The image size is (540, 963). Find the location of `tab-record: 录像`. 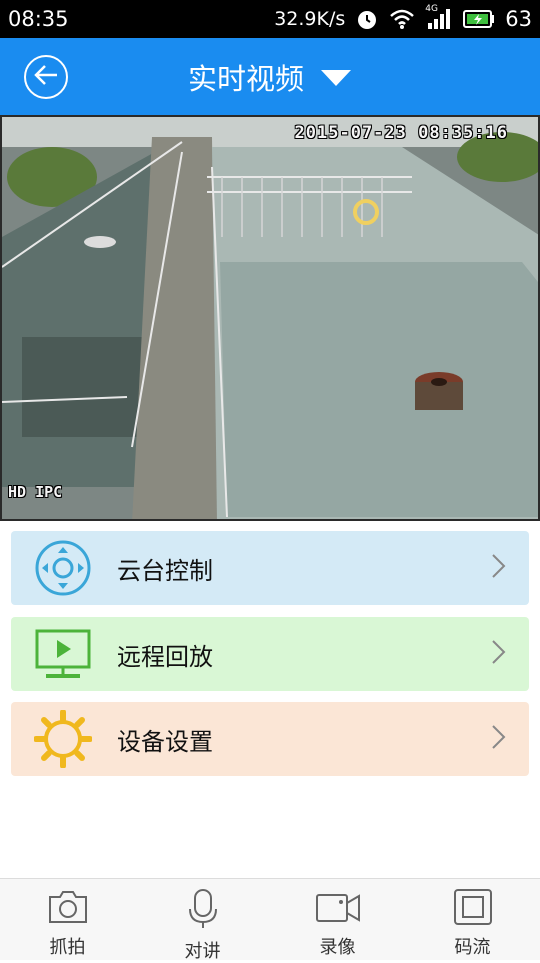

tab-record: 录像 is located at coordinates (337, 919).